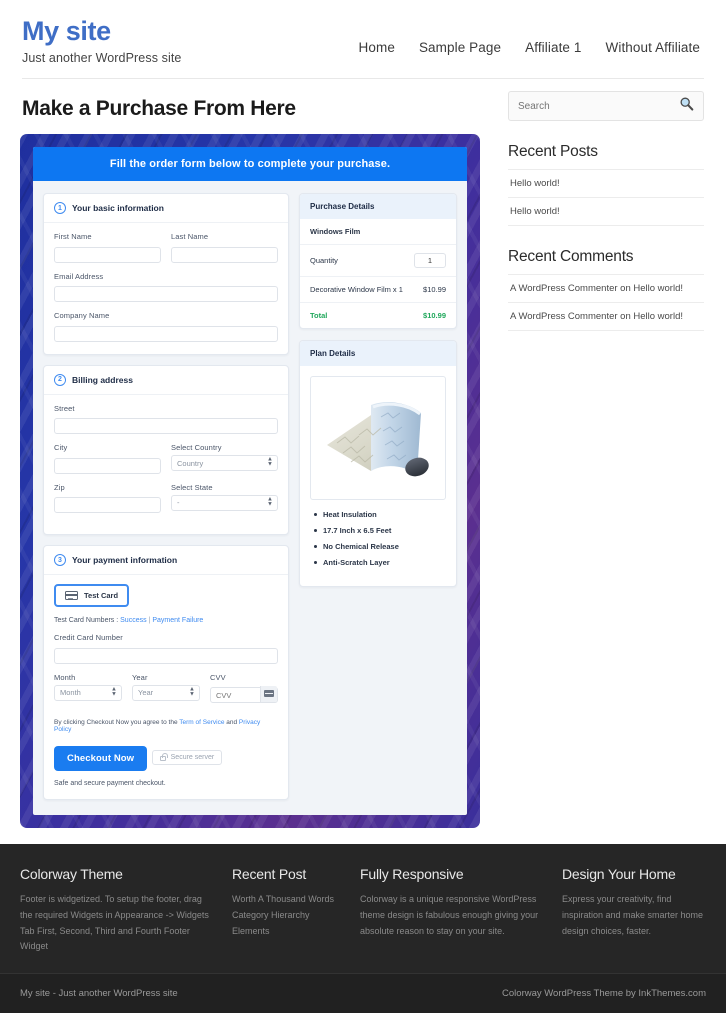 The width and height of the screenshot is (726, 1014). What do you see at coordinates (378, 315) in the screenshot?
I see `total-row: Total $10.99` at bounding box center [378, 315].